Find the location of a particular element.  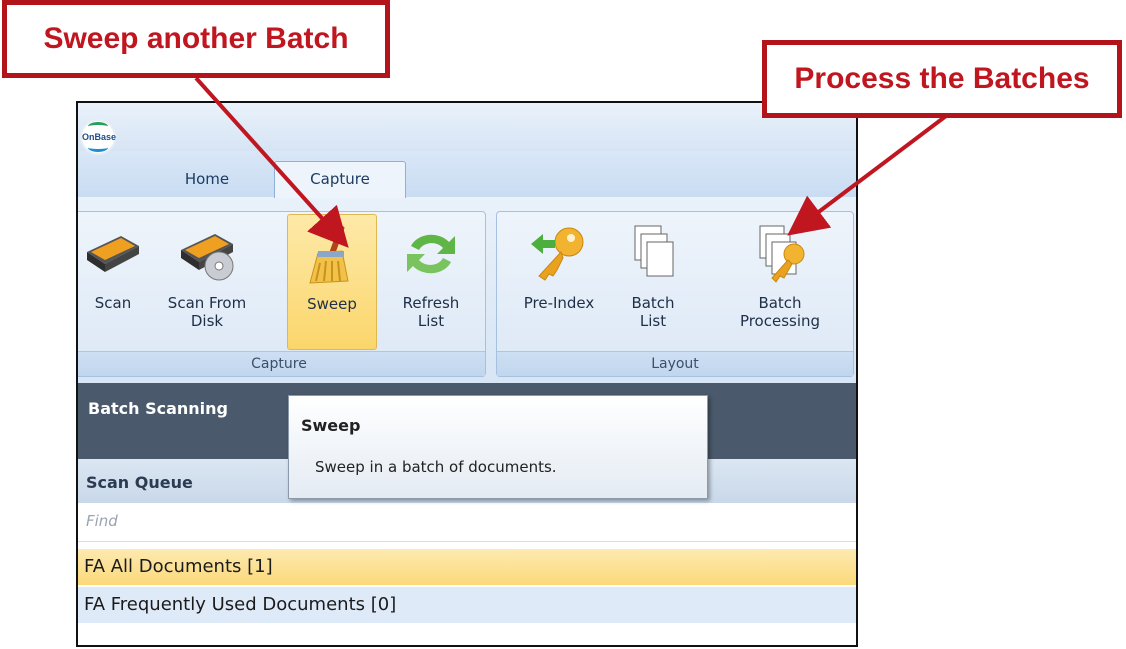

callout-sweep-another-batch: Sweep another Batch is located at coordinates (196, 39).